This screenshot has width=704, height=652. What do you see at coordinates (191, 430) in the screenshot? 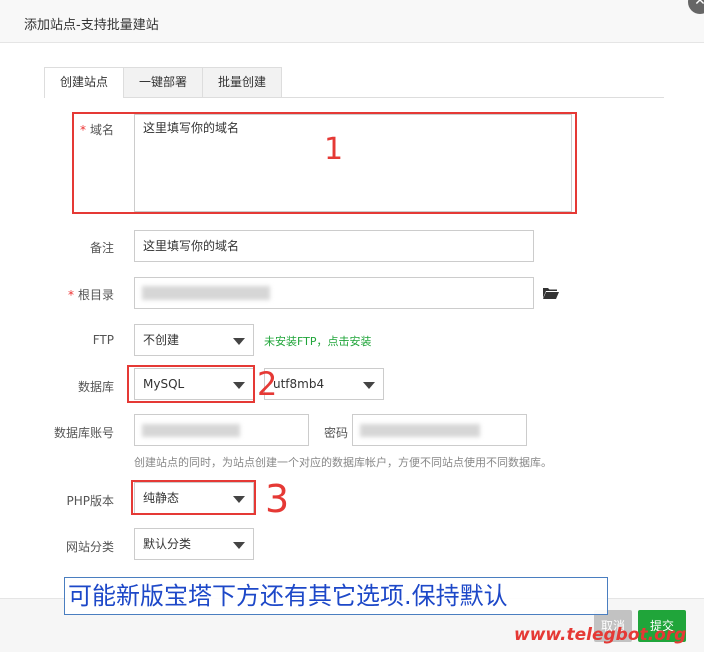
I see `redacted-account` at bounding box center [191, 430].